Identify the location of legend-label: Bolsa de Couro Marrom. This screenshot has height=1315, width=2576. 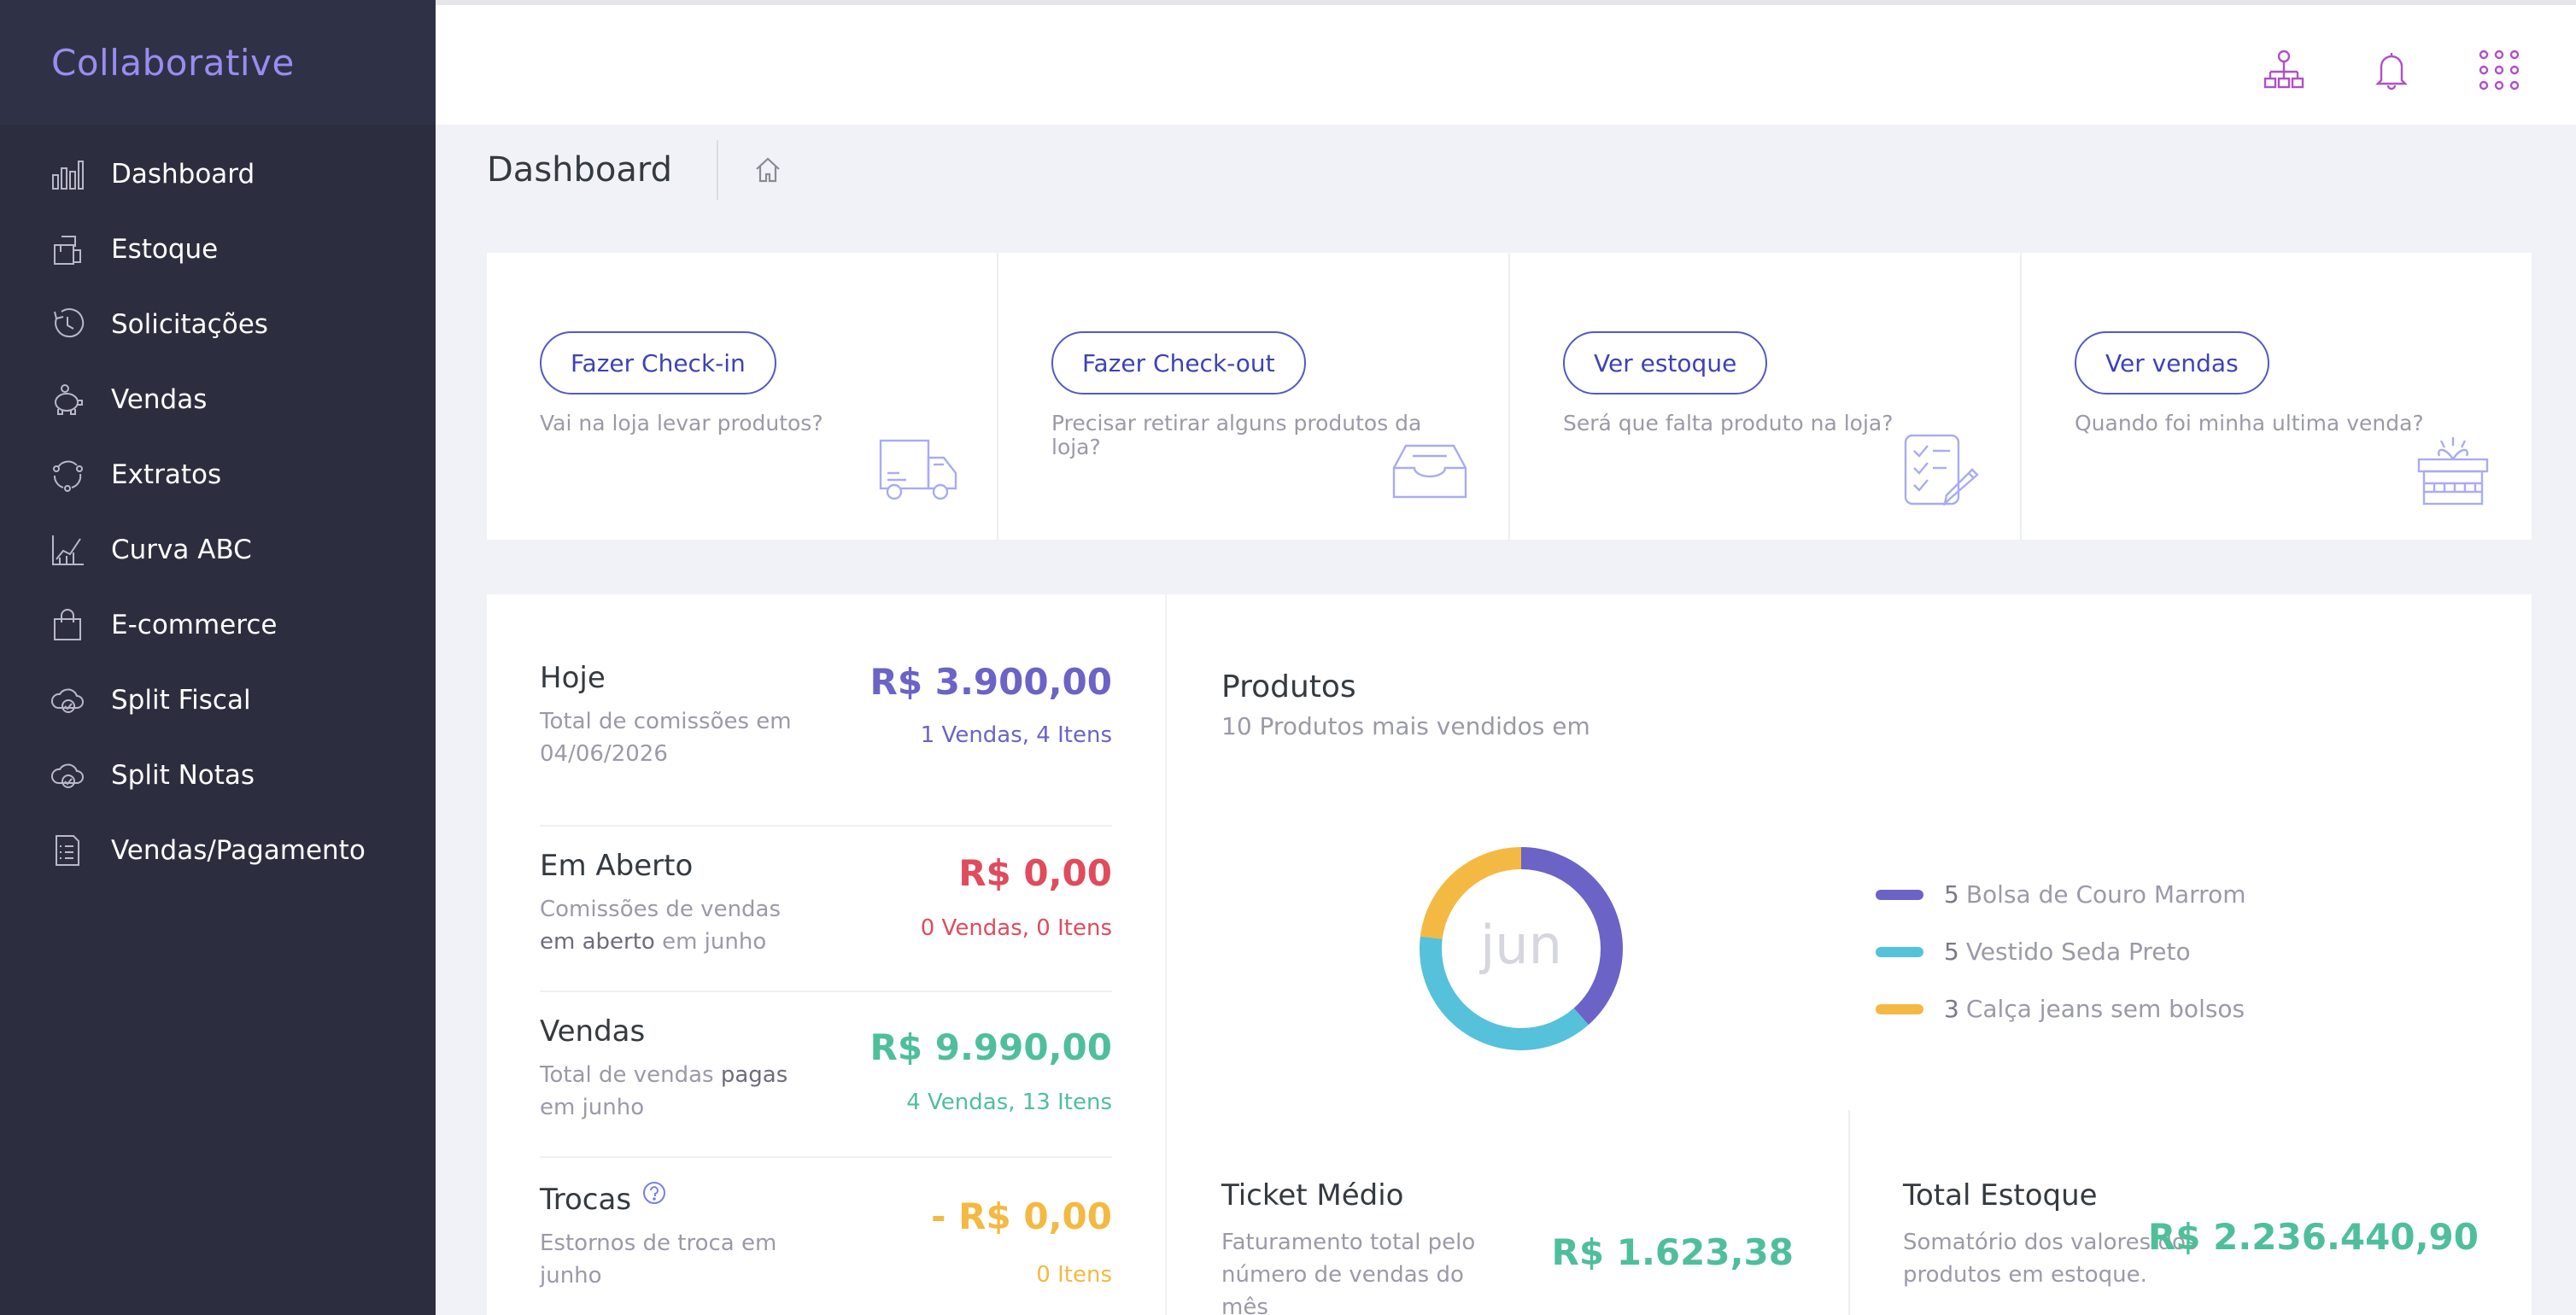
(2105, 894).